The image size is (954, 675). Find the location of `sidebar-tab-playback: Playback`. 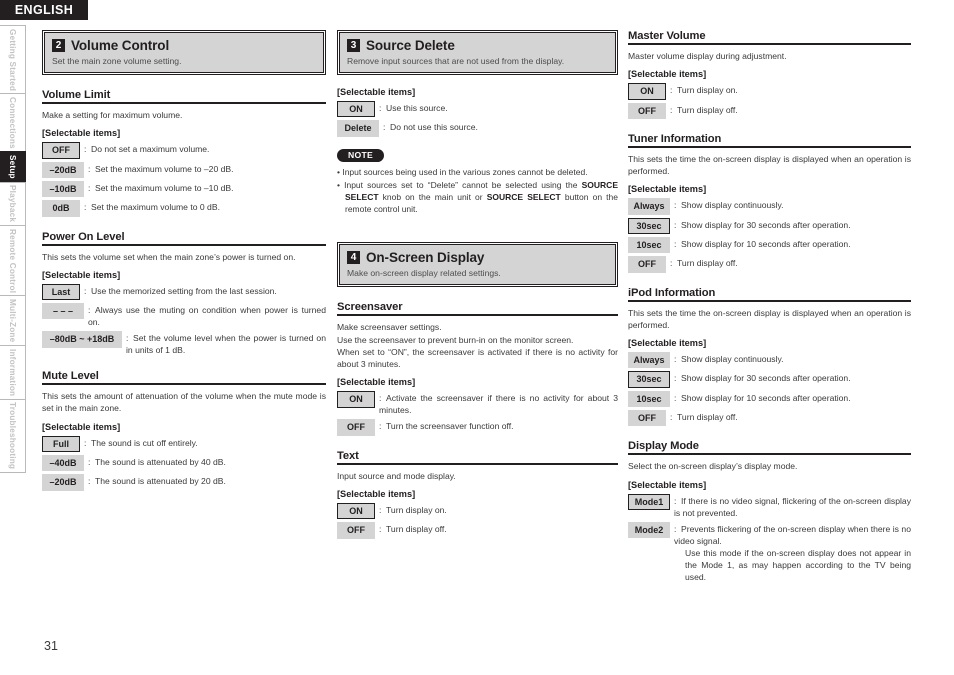

sidebar-tab-playback: Playback is located at coordinates (13, 203).